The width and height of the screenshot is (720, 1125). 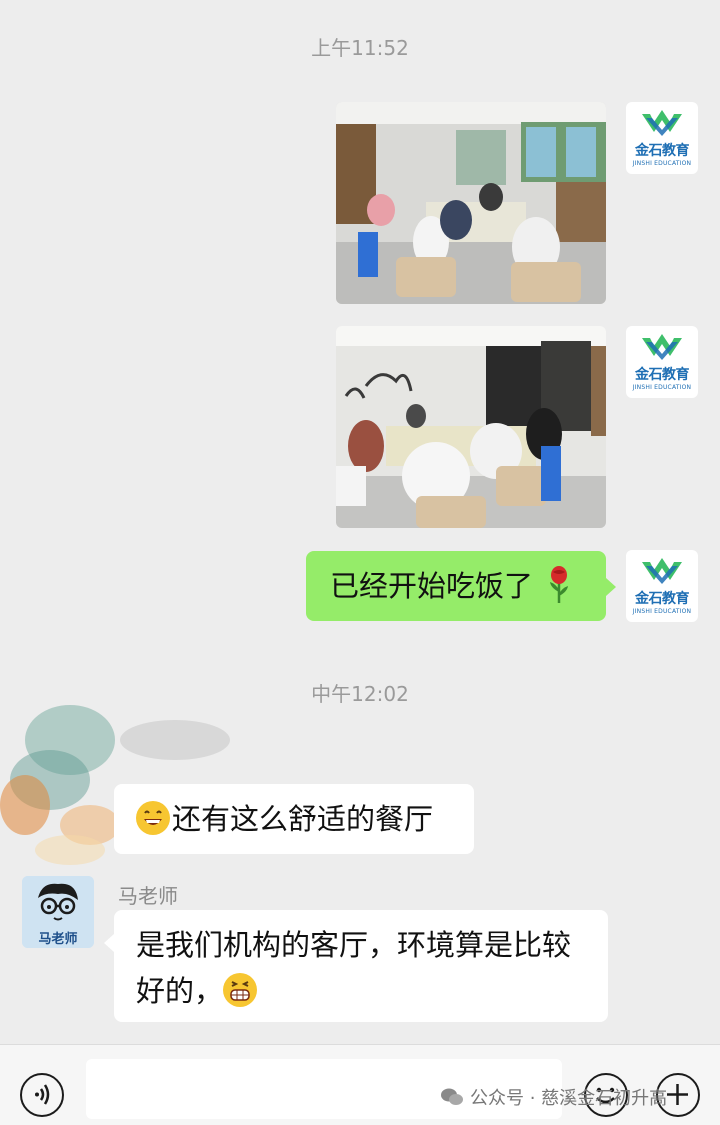 What do you see at coordinates (452, 1096) in the screenshot?
I see `wechat-official-account-icon` at bounding box center [452, 1096].